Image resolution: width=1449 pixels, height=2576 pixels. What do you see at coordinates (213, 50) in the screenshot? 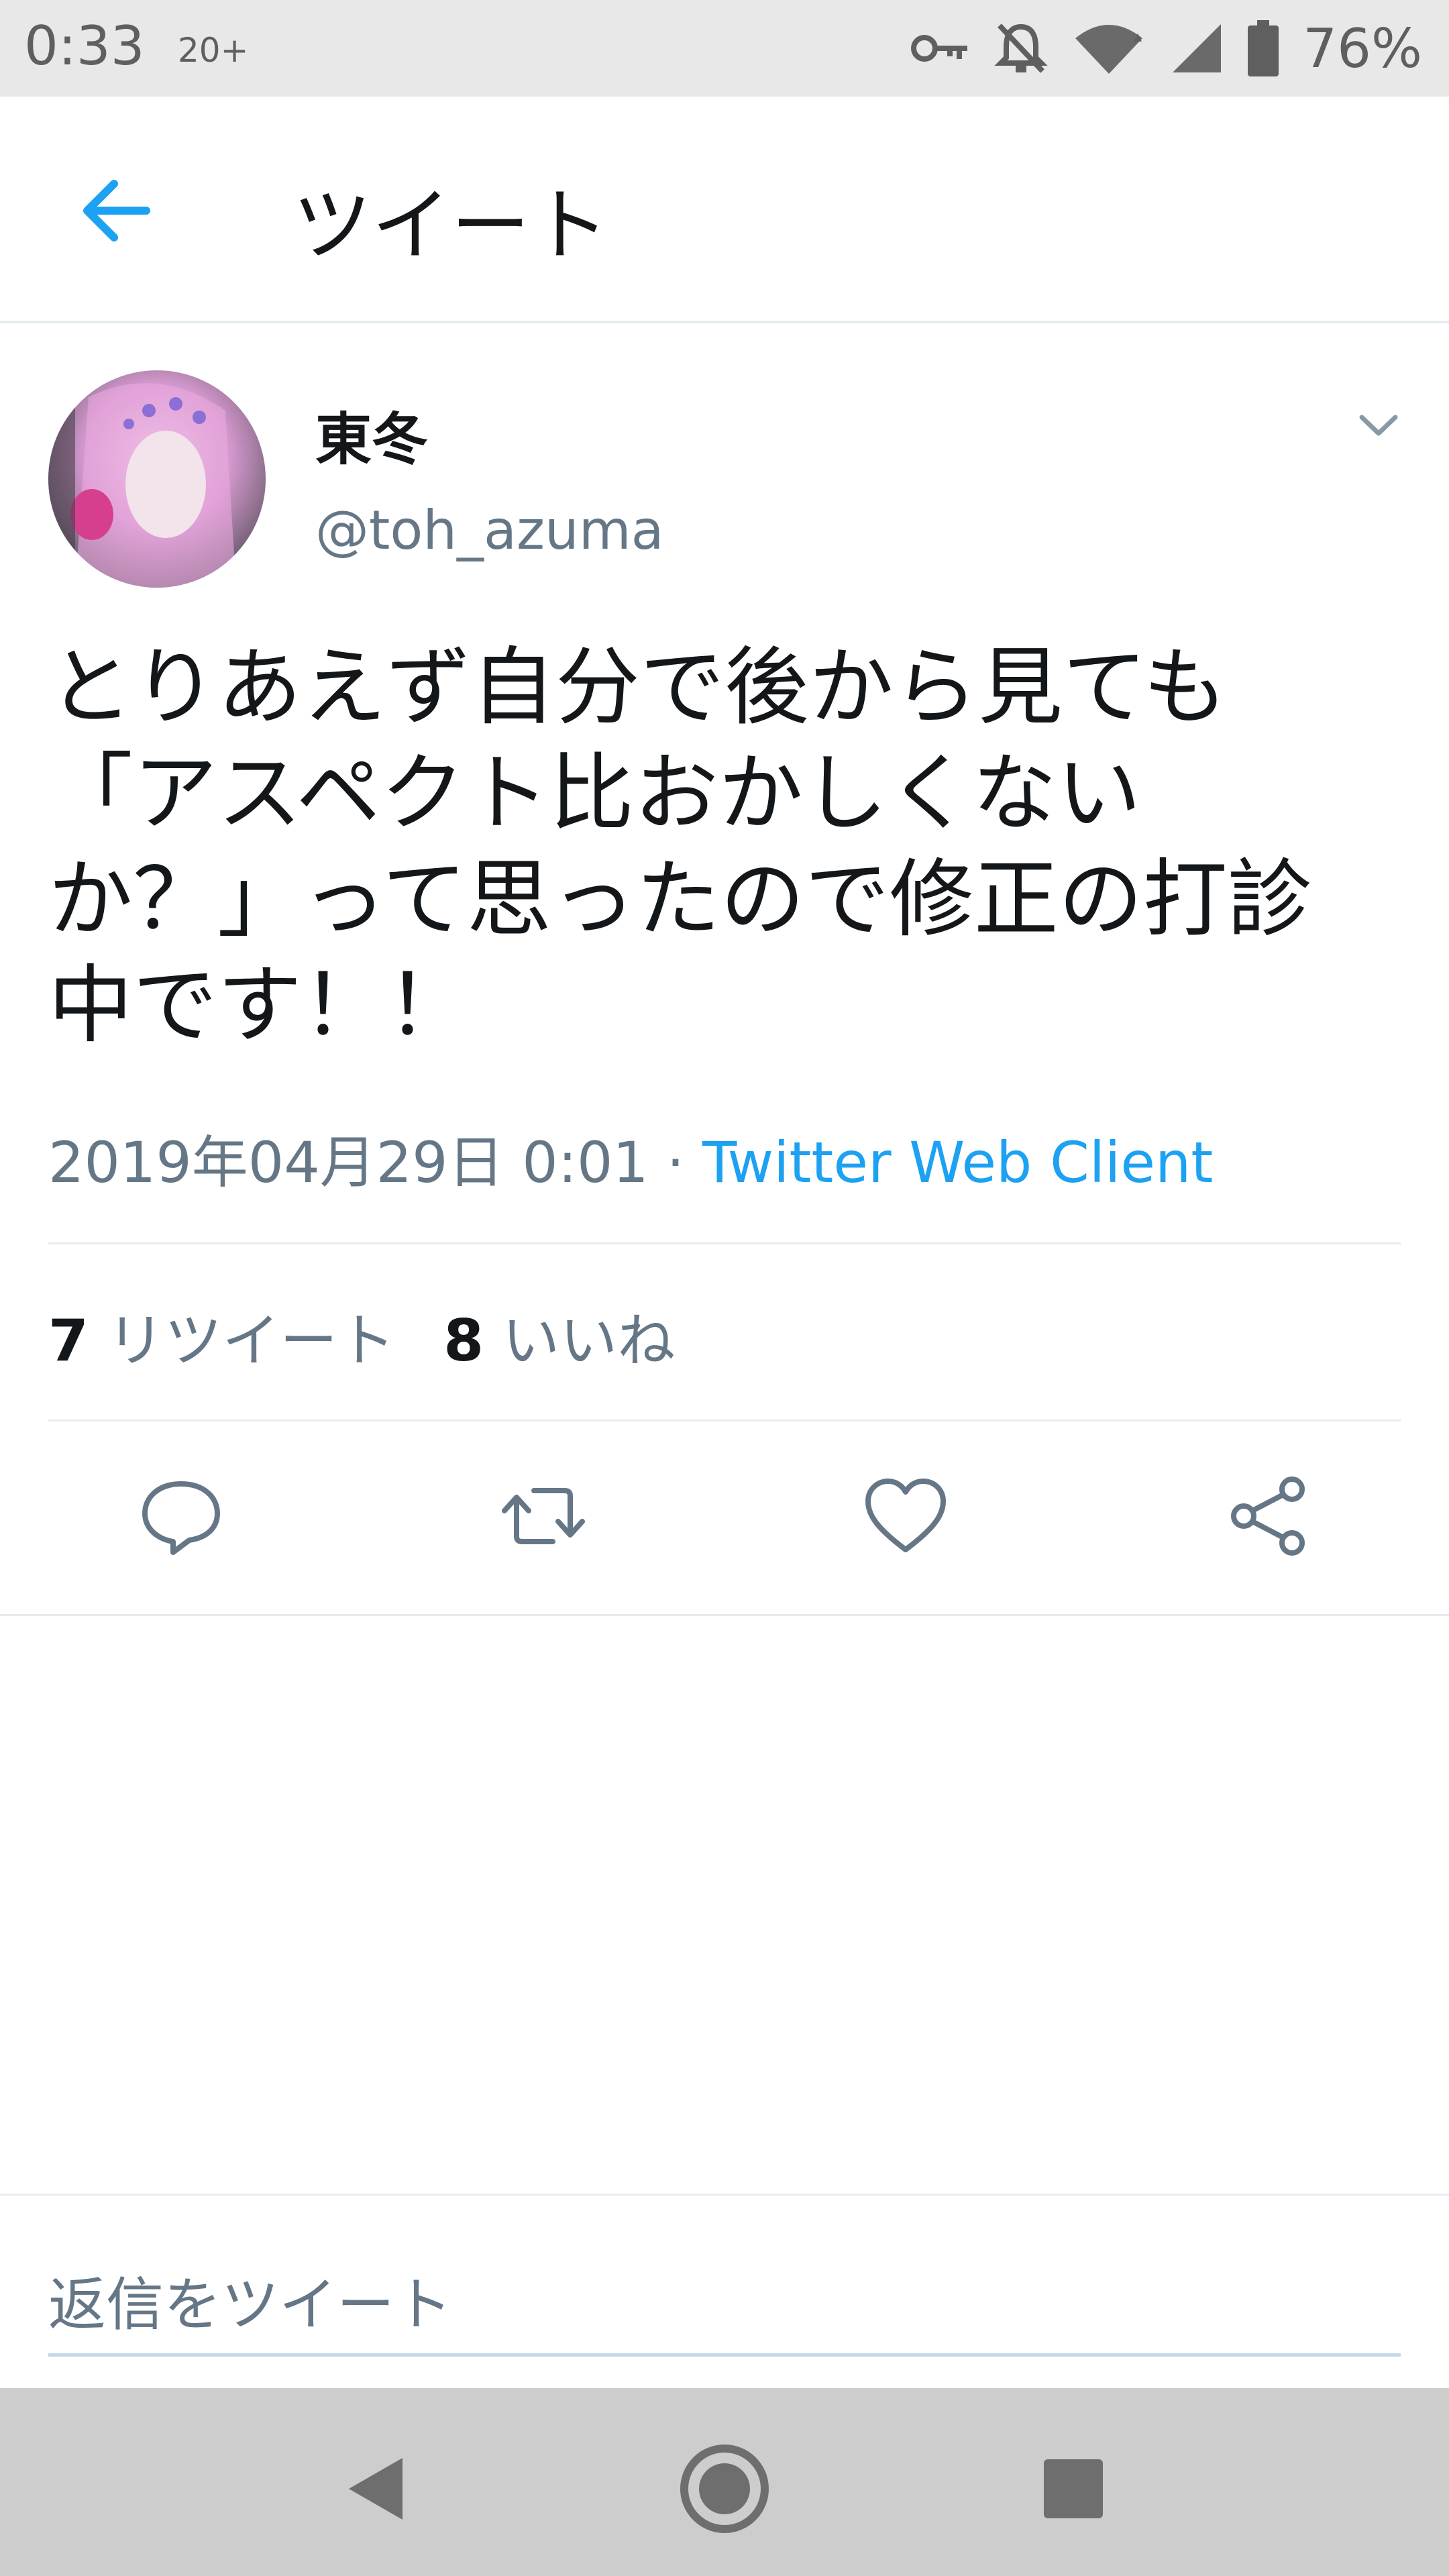
I see `notification-count-badge: 20+` at bounding box center [213, 50].